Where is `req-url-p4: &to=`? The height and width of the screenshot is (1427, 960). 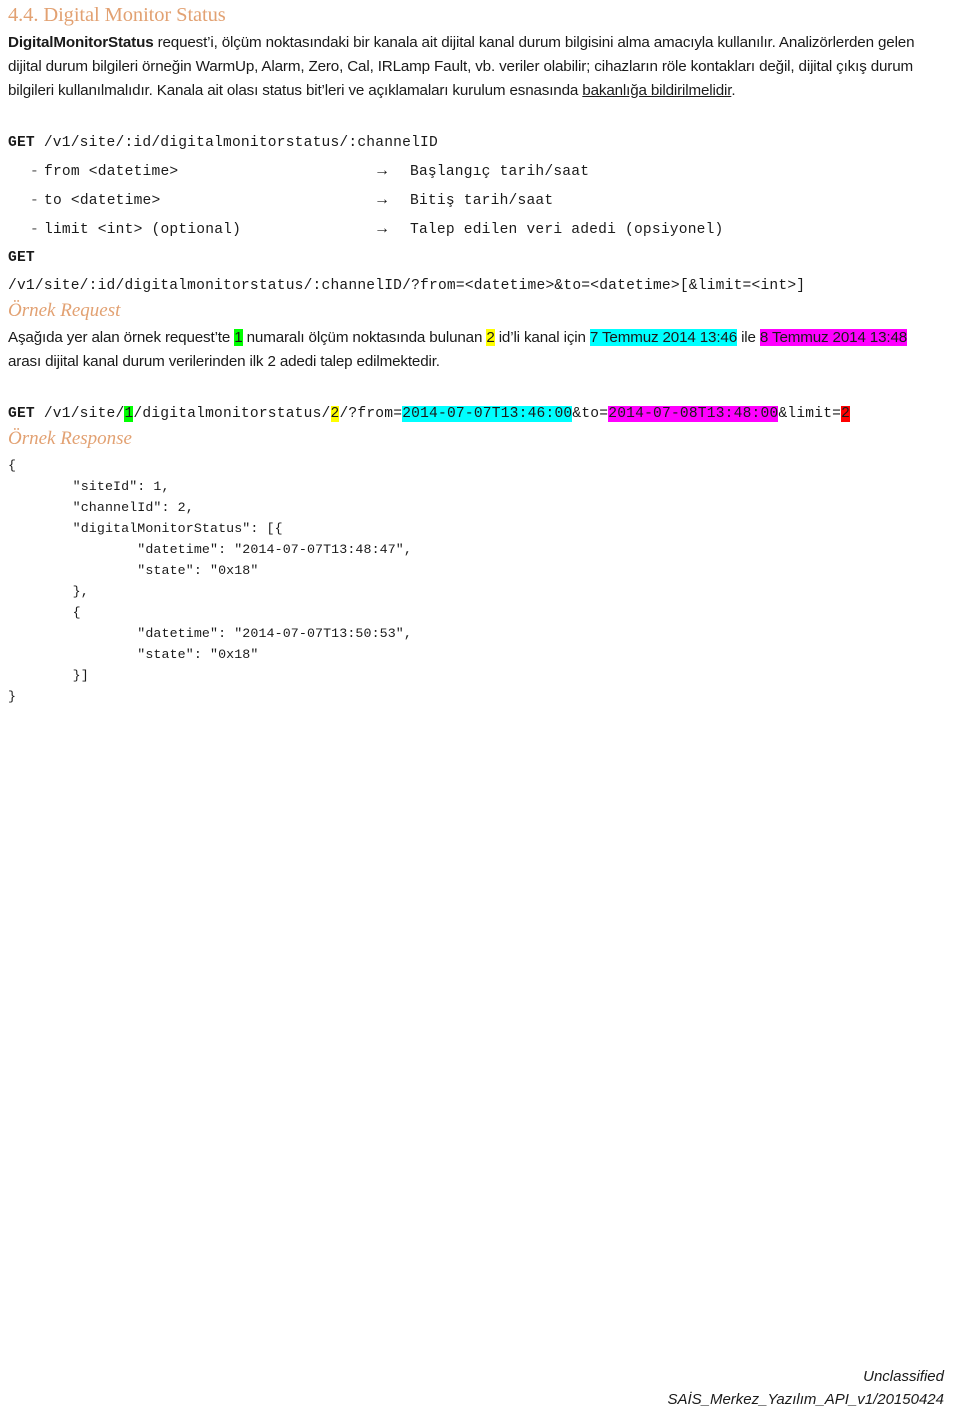 req-url-p4: &to= is located at coordinates (590, 414).